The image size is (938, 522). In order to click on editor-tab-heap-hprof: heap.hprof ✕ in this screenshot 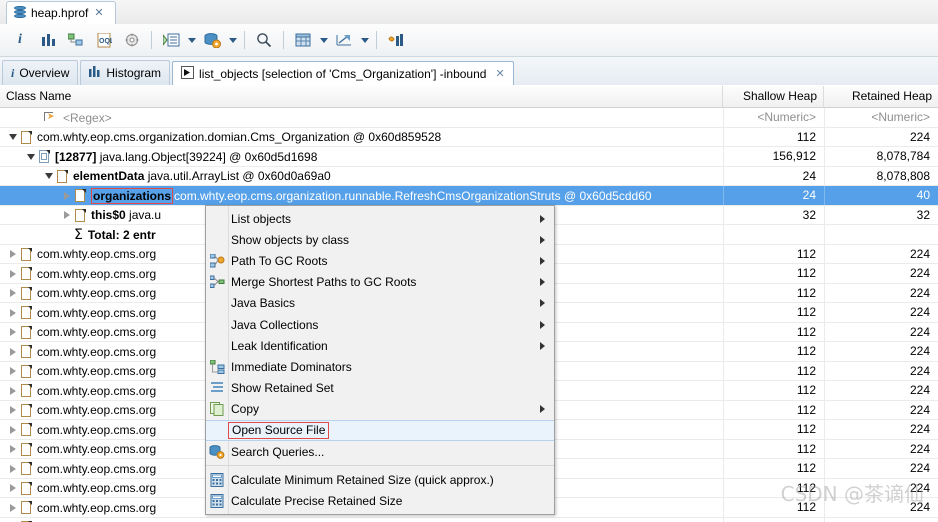, I will do `click(61, 12)`.